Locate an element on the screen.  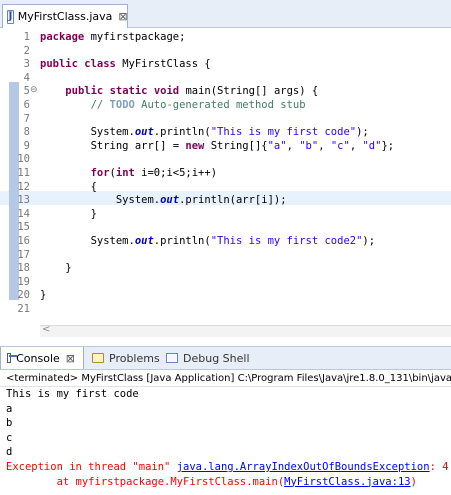
stacktrace-prefix: at myfirstpackage.MyFirstClass.main( is located at coordinates (145, 481).